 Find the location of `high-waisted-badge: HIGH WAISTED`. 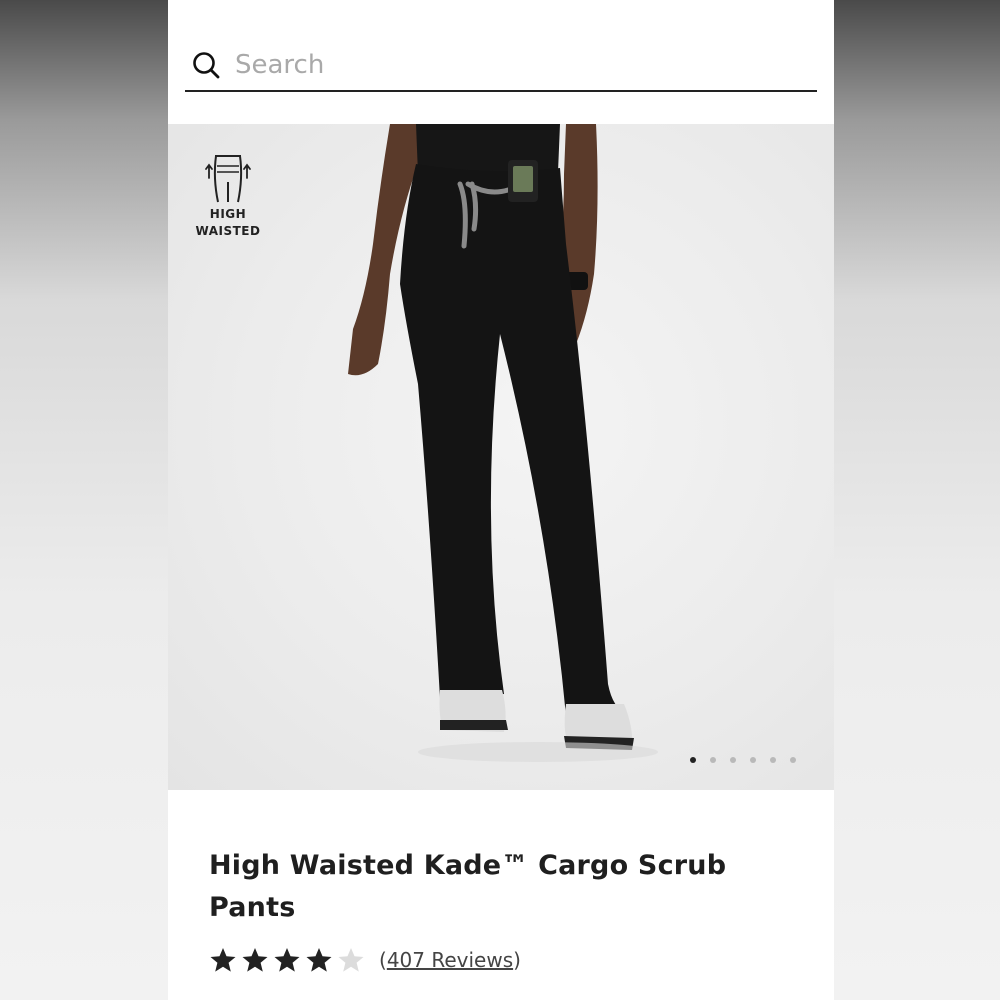

high-waisted-badge: HIGH WAISTED is located at coordinates (228, 196).